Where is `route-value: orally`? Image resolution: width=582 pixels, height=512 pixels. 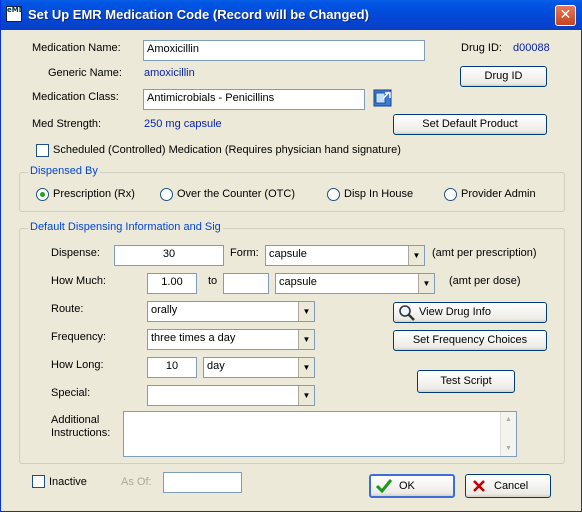
route-value: orally is located at coordinates (164, 310).